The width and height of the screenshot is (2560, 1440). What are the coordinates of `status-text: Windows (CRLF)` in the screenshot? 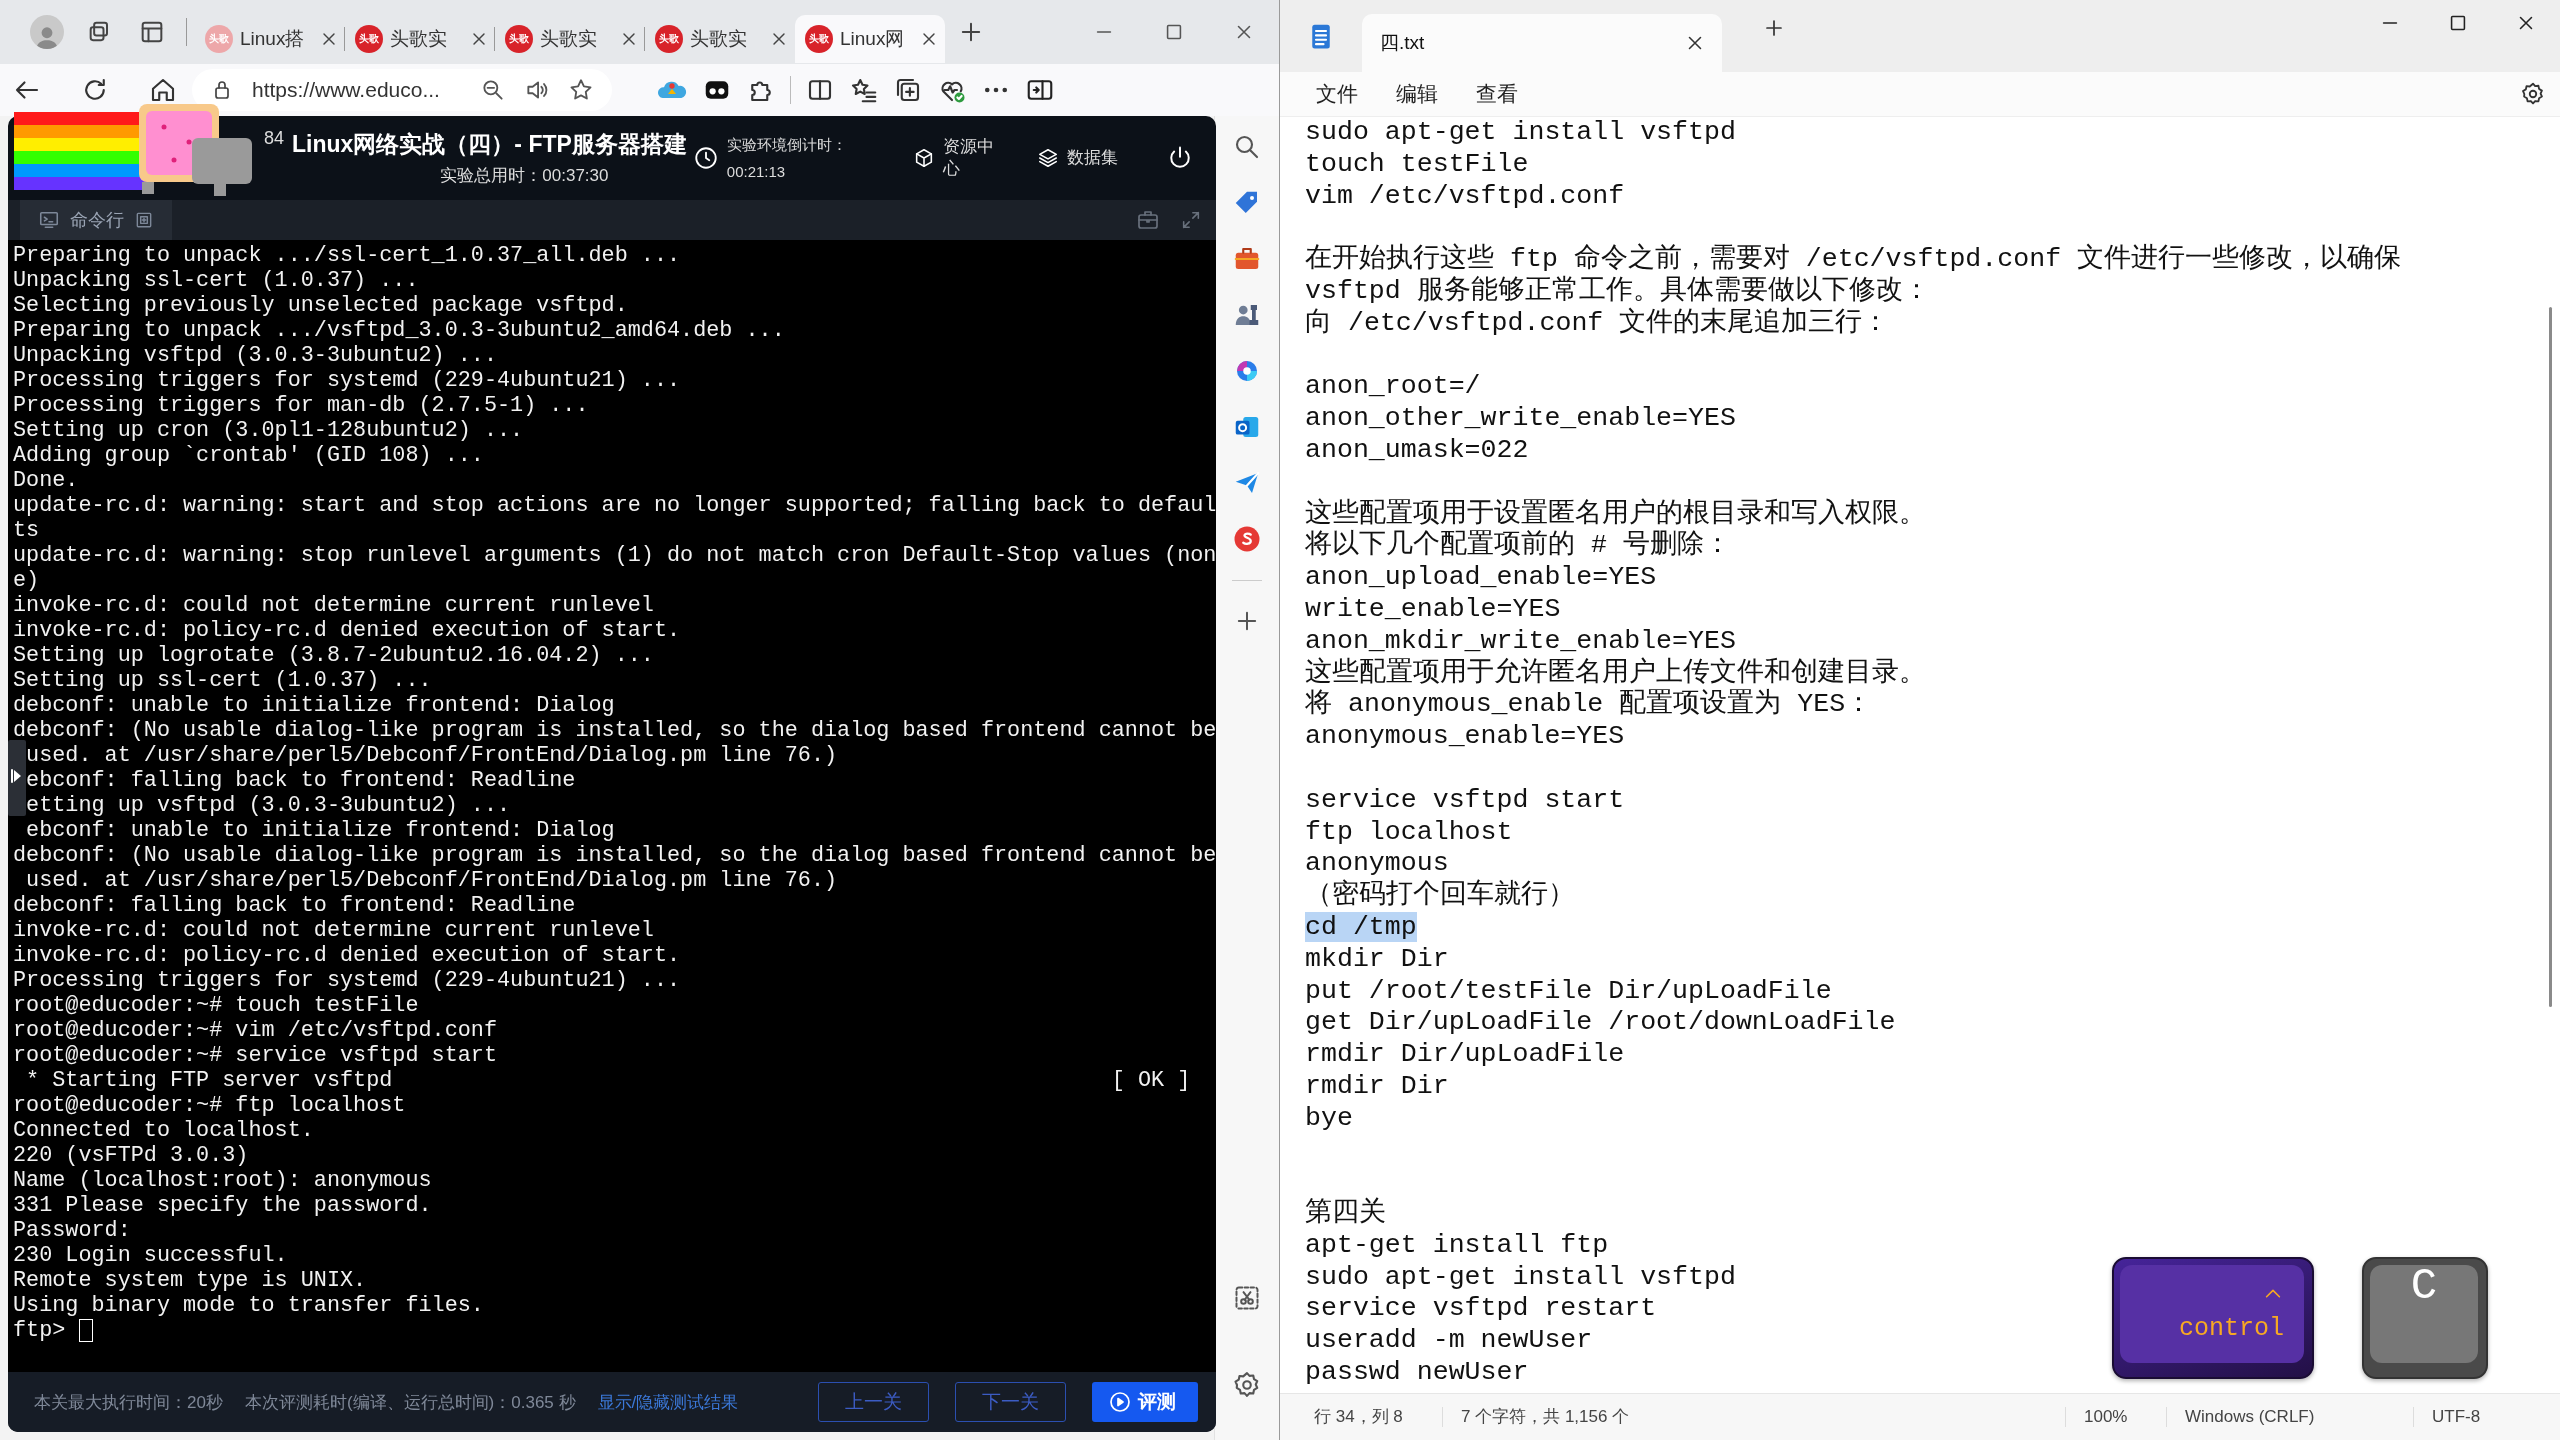 It's located at (2289, 1417).